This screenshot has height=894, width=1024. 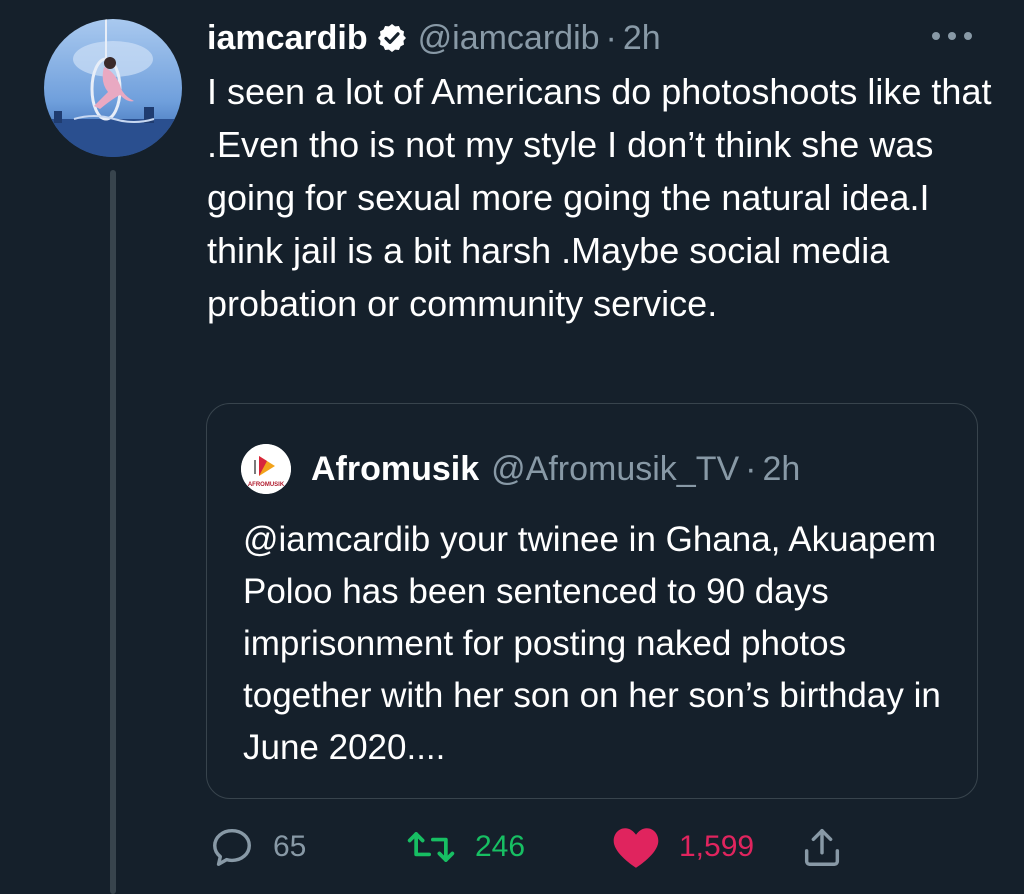 What do you see at coordinates (557, 847) in the screenshot?
I see `tweet-actions: 65 246 1,599` at bounding box center [557, 847].